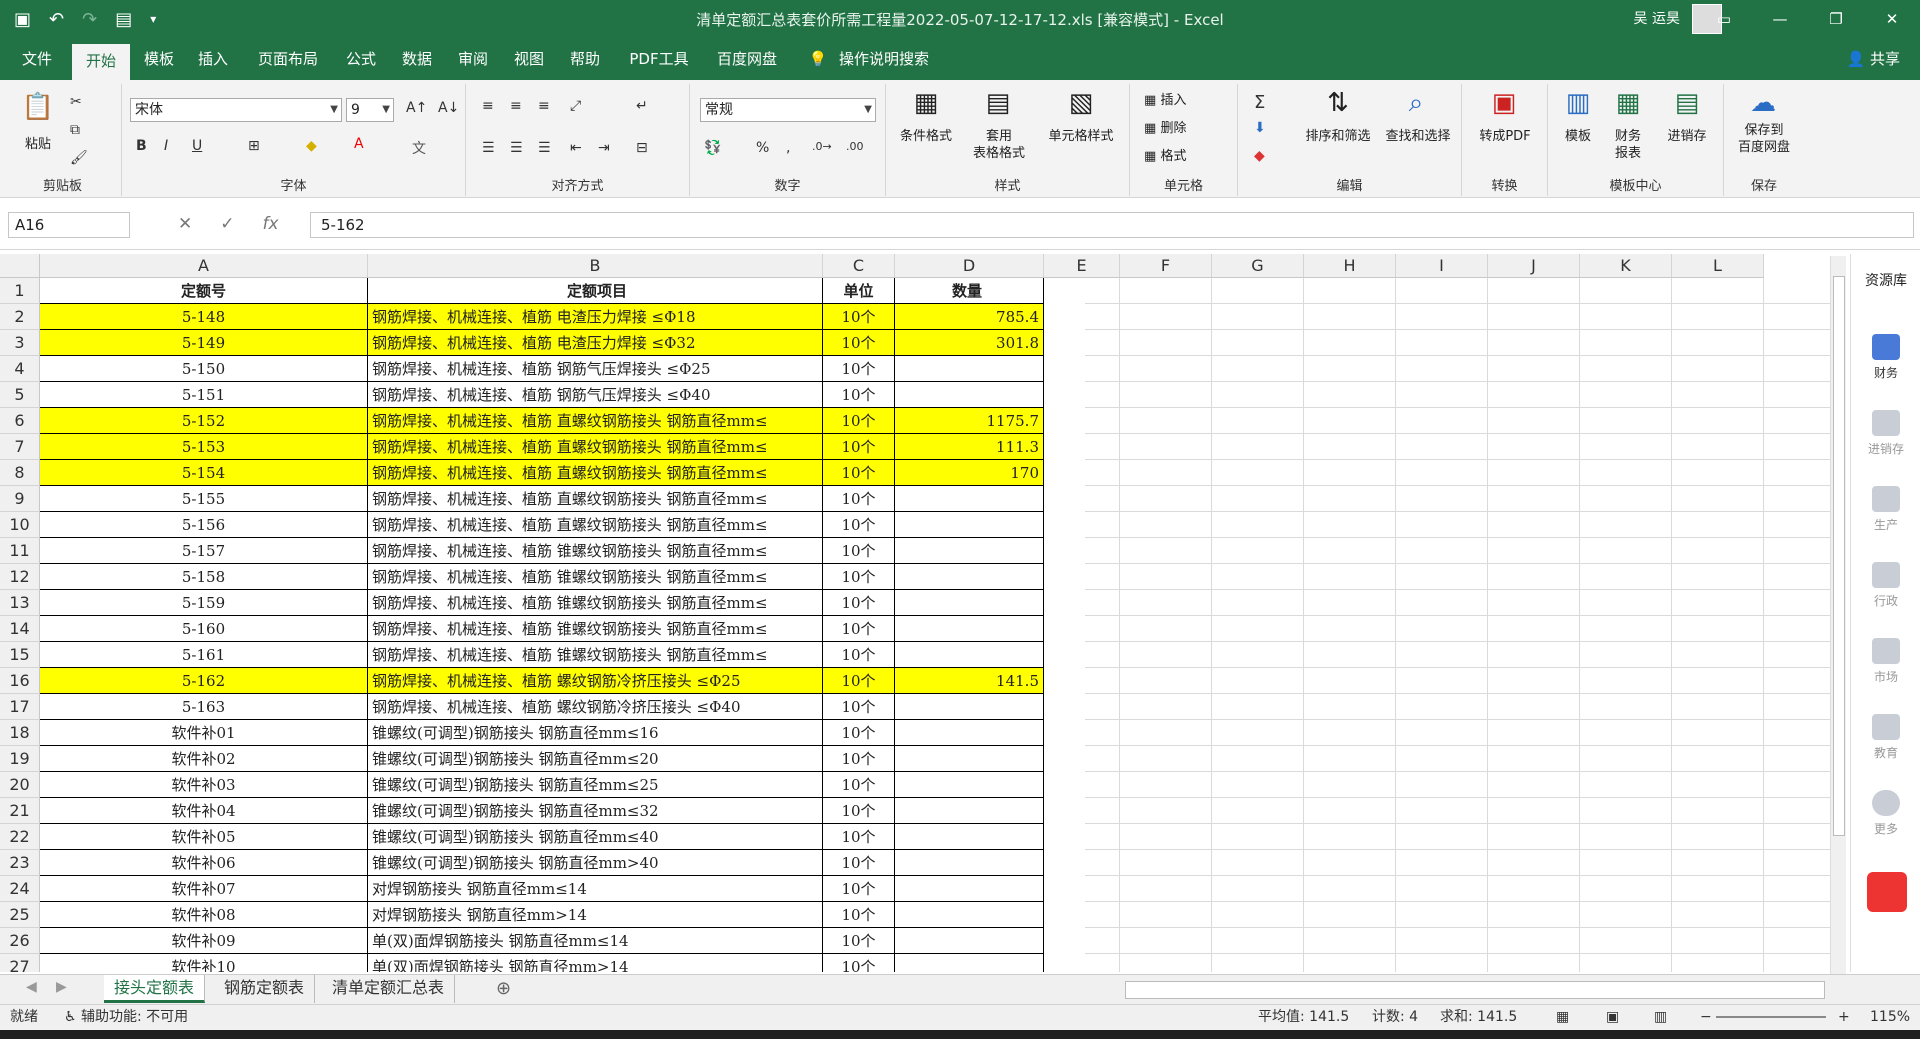 The width and height of the screenshot is (1920, 1039). What do you see at coordinates (20, 811) in the screenshot?
I see `row-header: 21` at bounding box center [20, 811].